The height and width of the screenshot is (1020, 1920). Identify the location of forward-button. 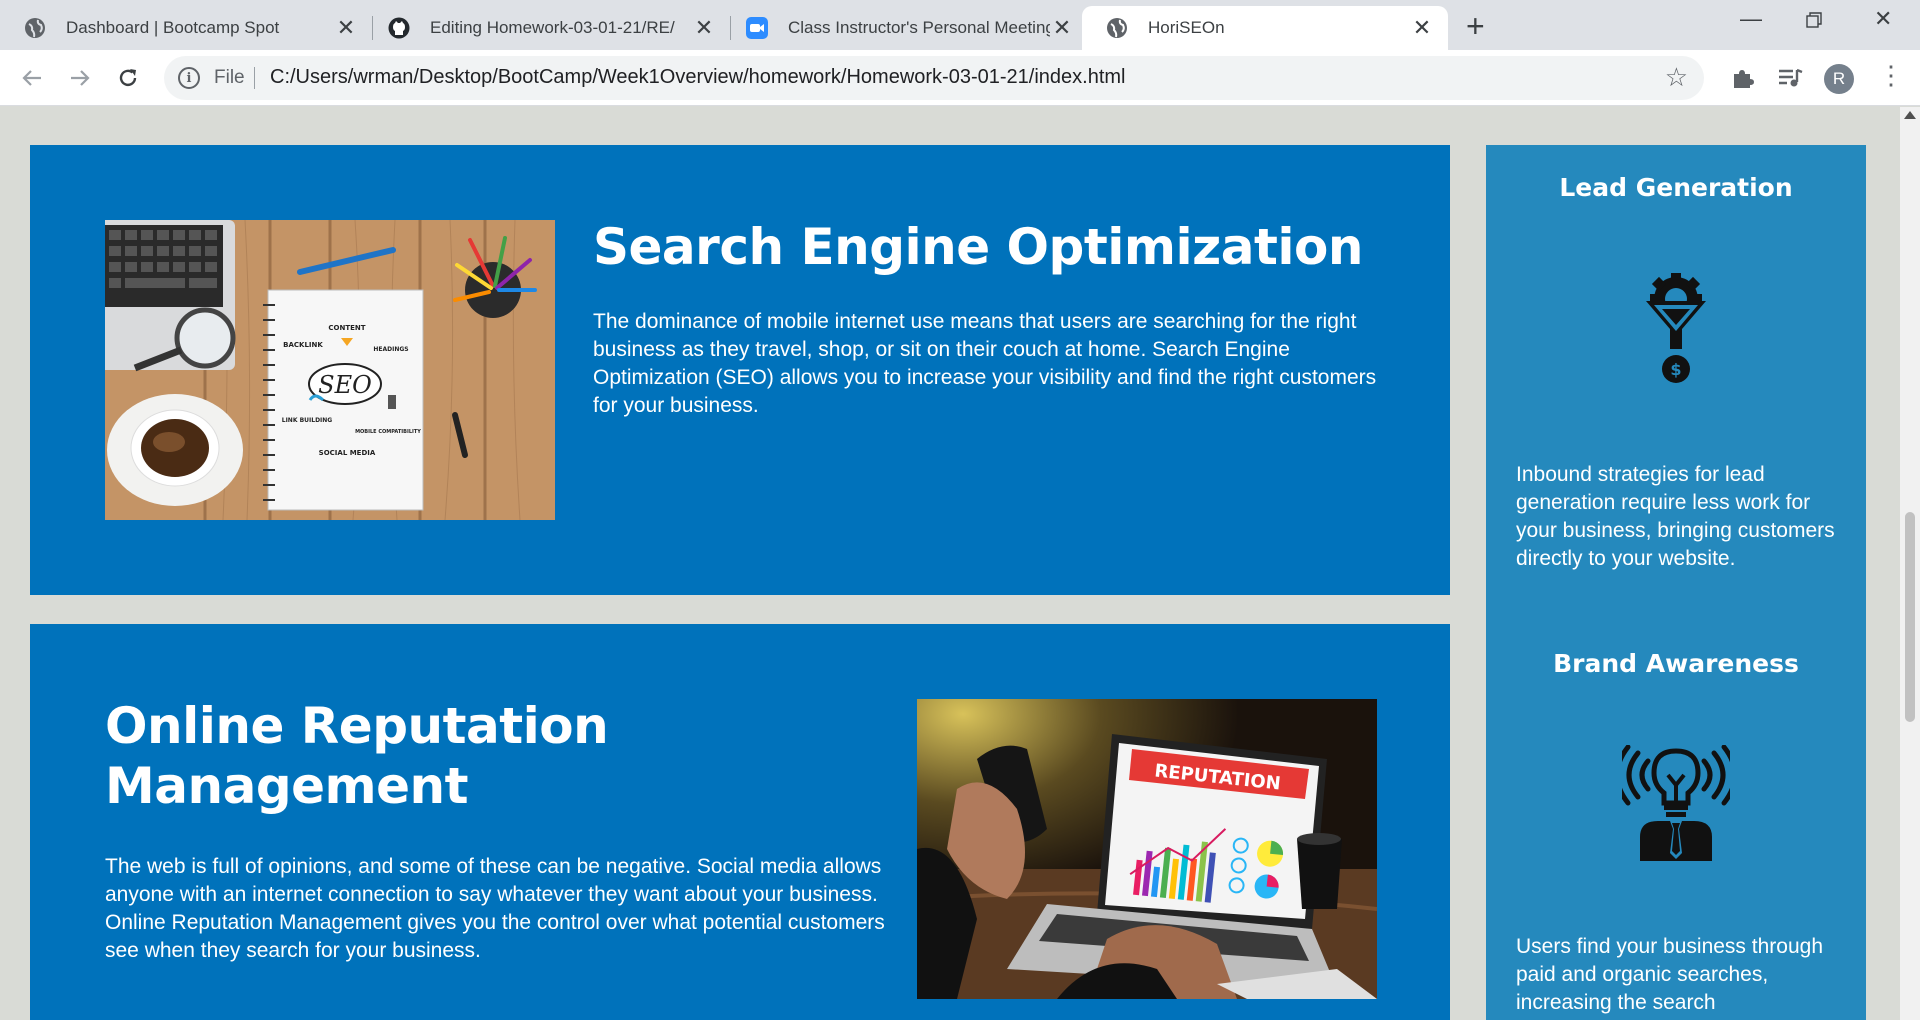
(80, 78).